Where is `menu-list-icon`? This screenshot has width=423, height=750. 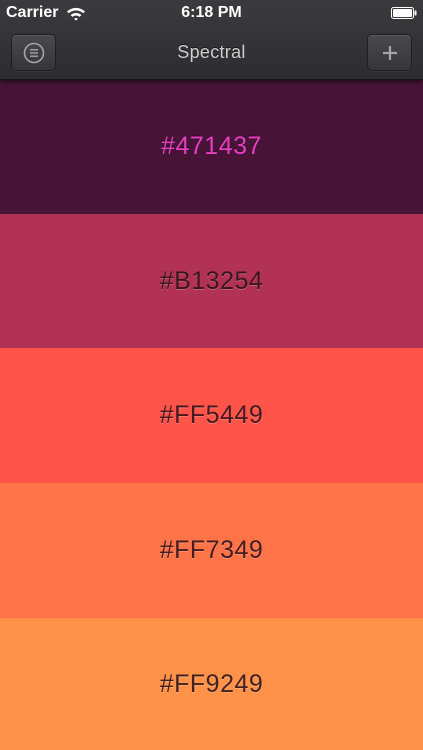
menu-list-icon is located at coordinates (33, 52).